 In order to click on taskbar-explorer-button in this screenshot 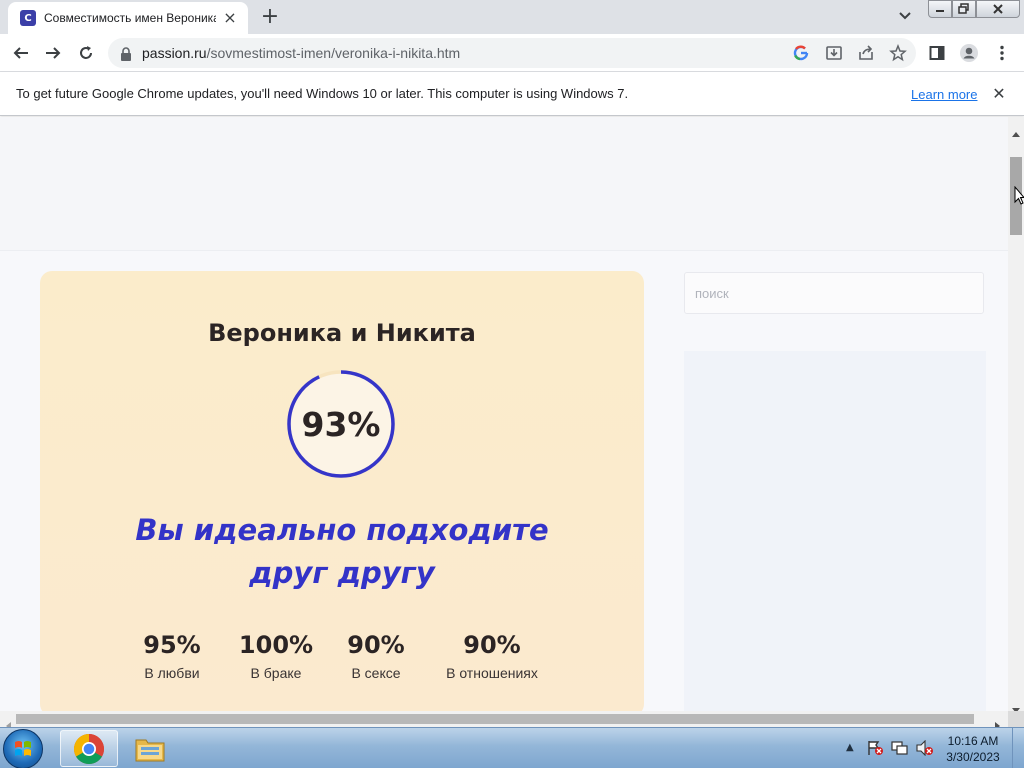, I will do `click(150, 748)`.